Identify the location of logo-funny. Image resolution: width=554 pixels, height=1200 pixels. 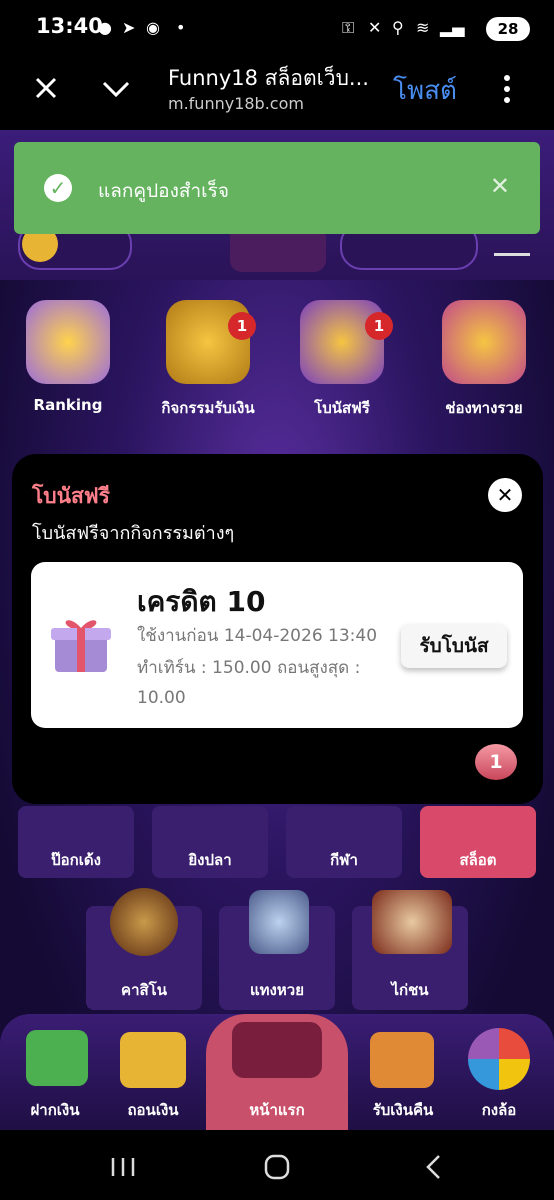
(277, 1050).